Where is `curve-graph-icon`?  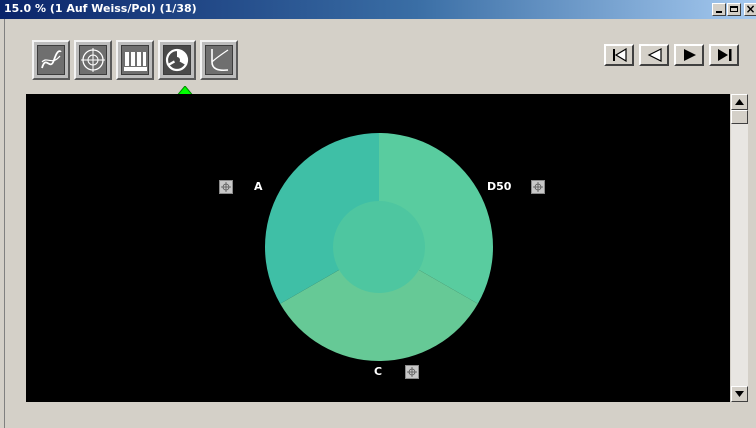 curve-graph-icon is located at coordinates (51, 59).